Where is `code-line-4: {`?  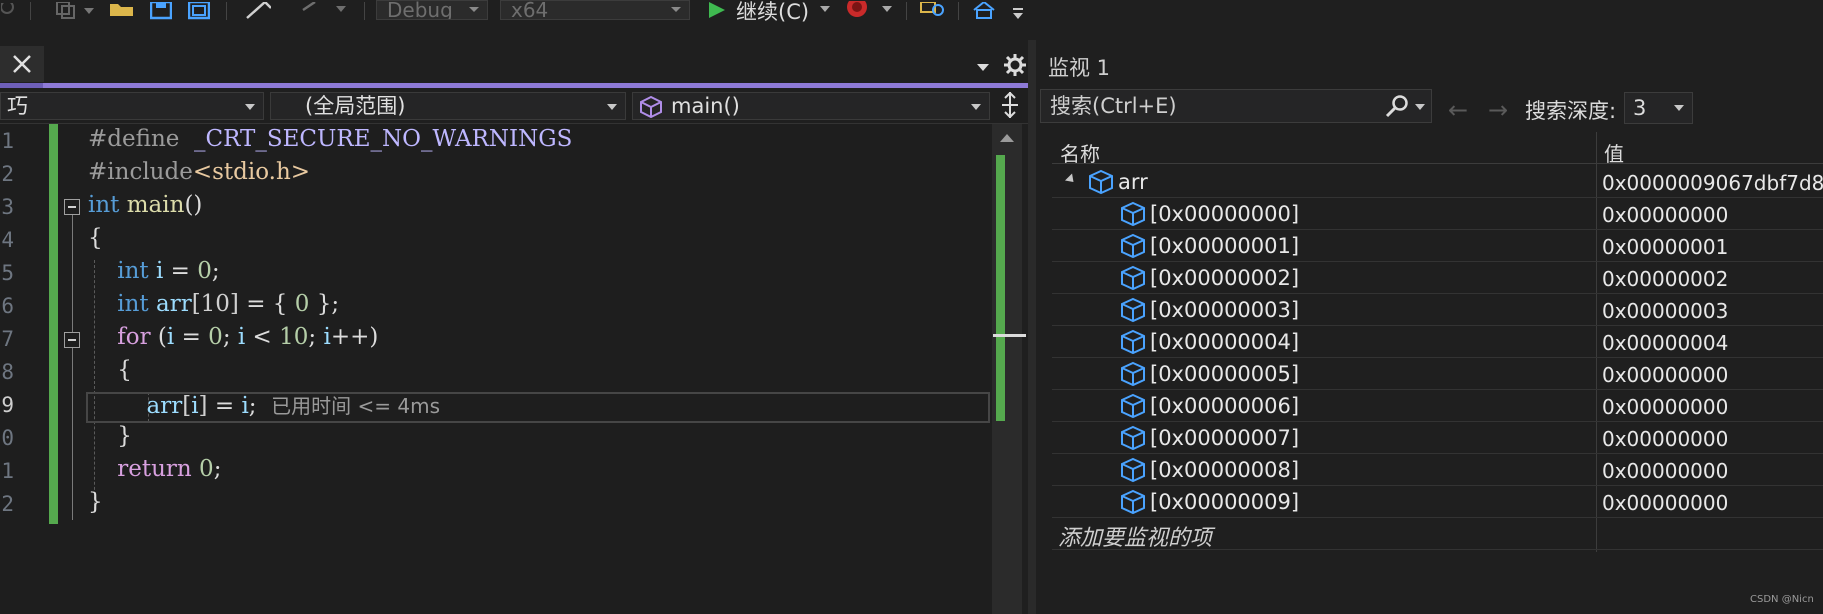 code-line-4: { is located at coordinates (95, 238).